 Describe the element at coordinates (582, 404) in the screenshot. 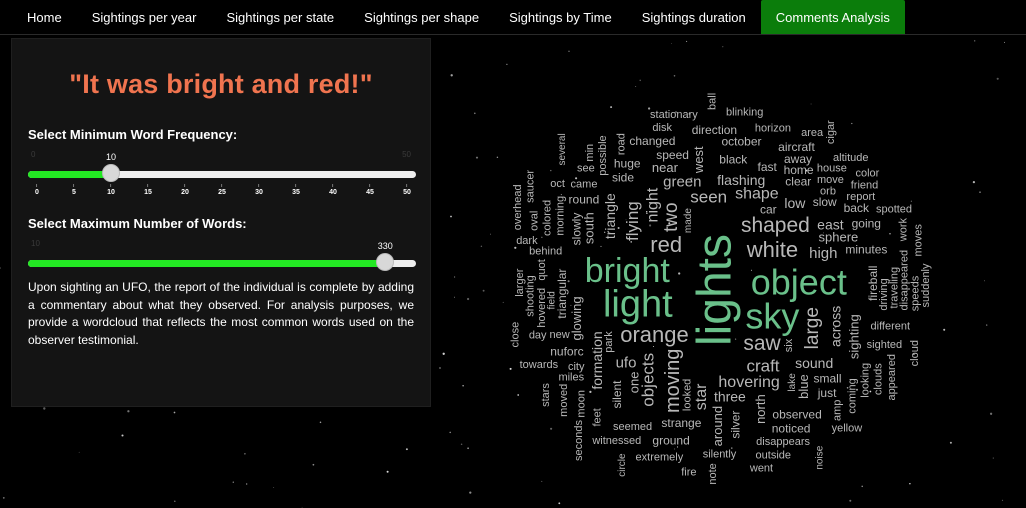

I see `wordcloud-word: moon` at that location.